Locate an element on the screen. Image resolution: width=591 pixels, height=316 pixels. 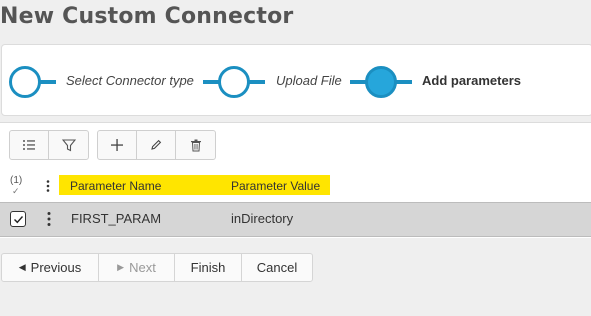
toolbar-view-group is located at coordinates (49, 145).